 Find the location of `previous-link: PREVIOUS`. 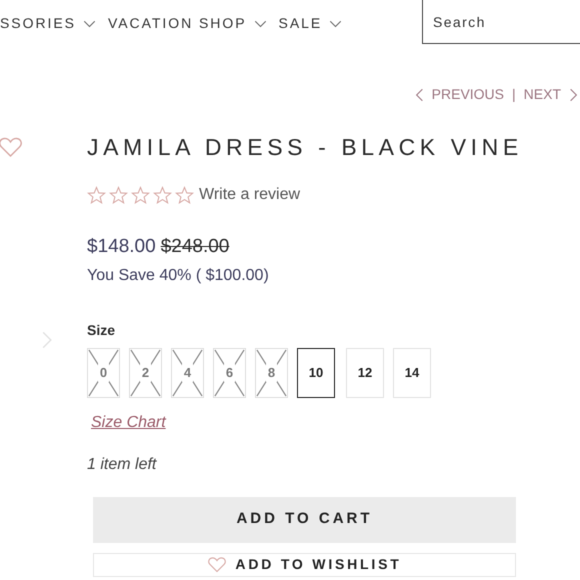

previous-link: PREVIOUS is located at coordinates (459, 94).